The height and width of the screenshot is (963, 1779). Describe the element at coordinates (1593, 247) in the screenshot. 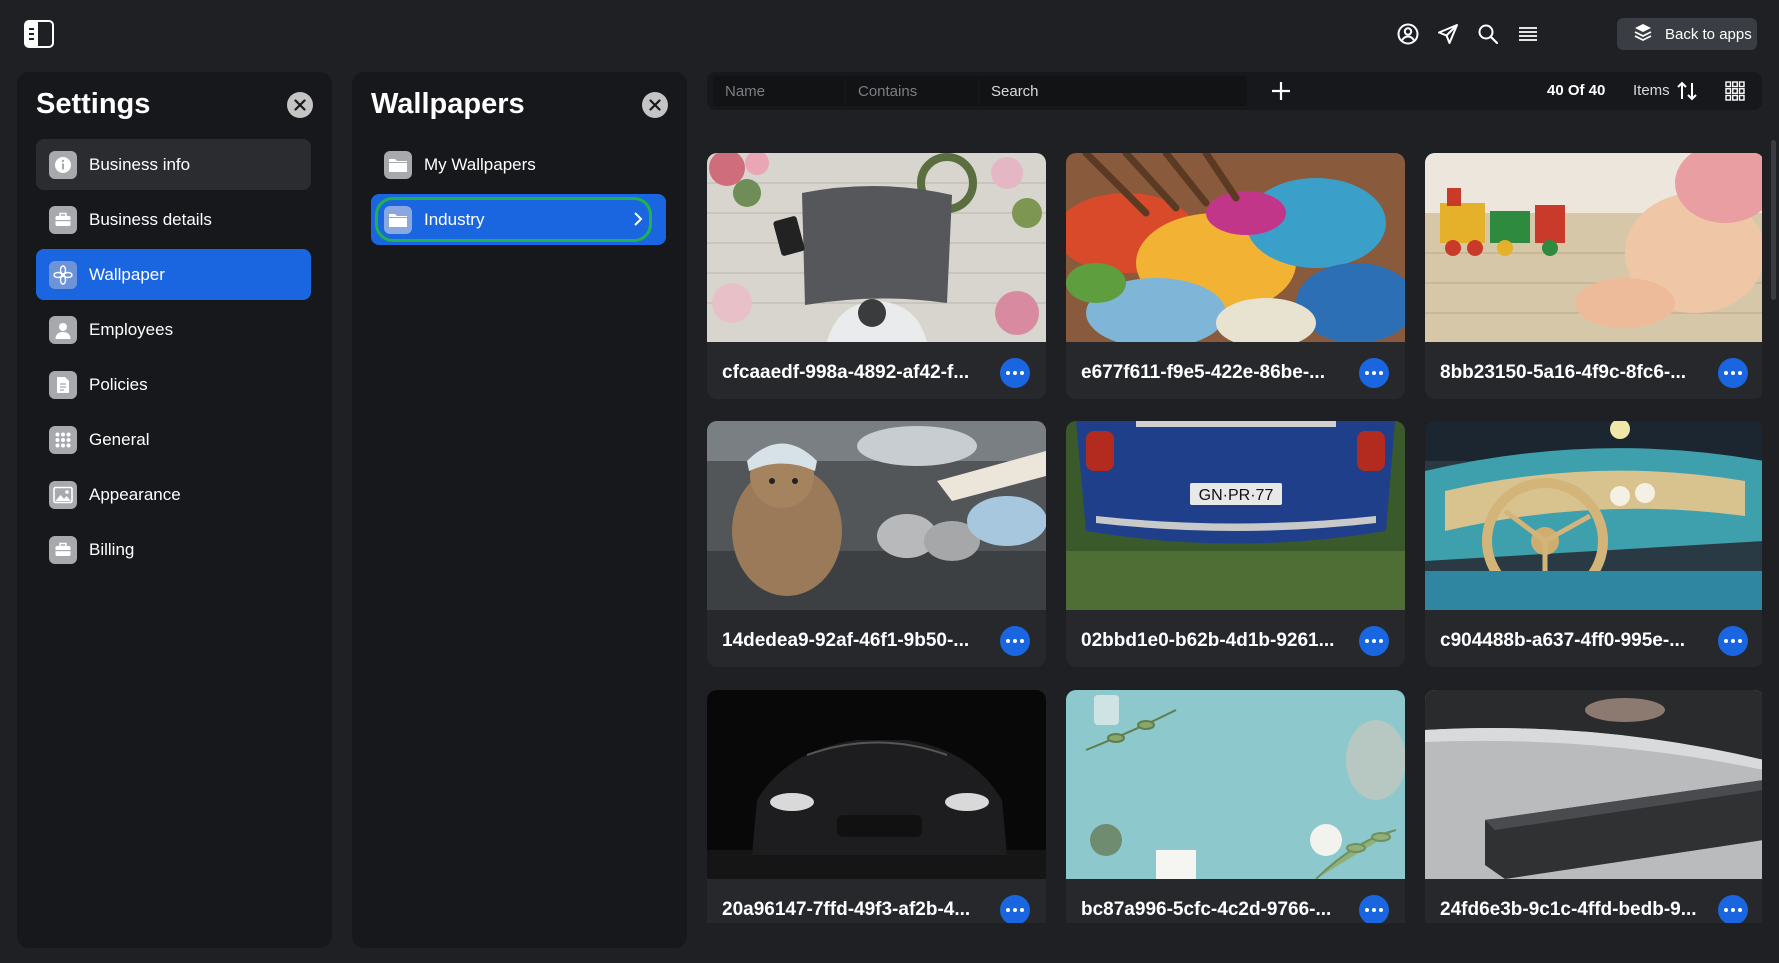

I see `wallpaper-thumbnail-toy-train` at that location.